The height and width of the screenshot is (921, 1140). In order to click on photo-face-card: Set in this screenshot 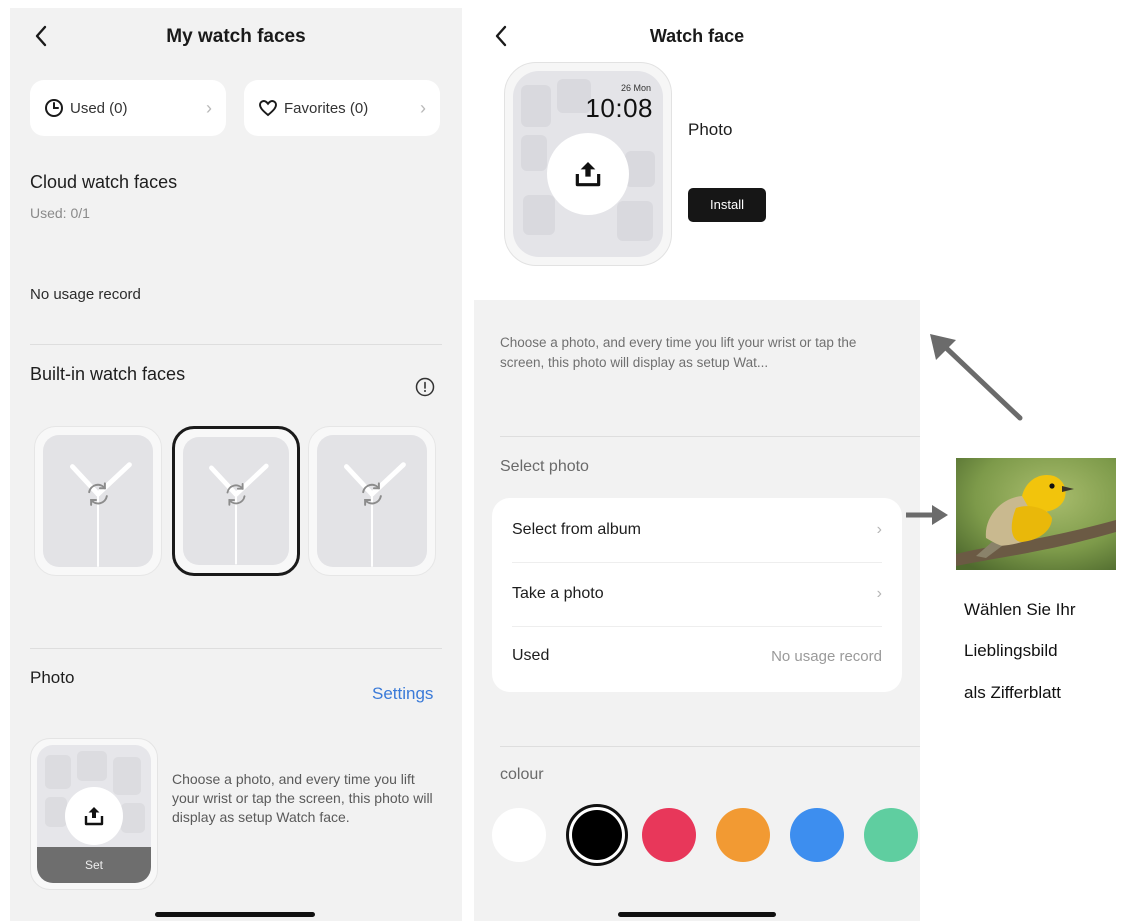, I will do `click(94, 814)`.